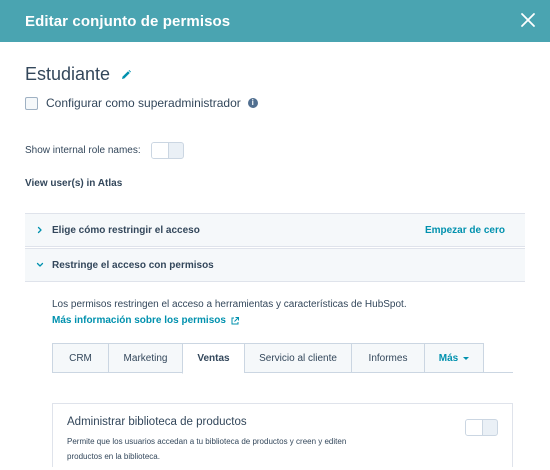 This screenshot has width=550, height=470. Describe the element at coordinates (465, 230) in the screenshot. I see `start-from-scratch-link: Empezar de cero` at that location.